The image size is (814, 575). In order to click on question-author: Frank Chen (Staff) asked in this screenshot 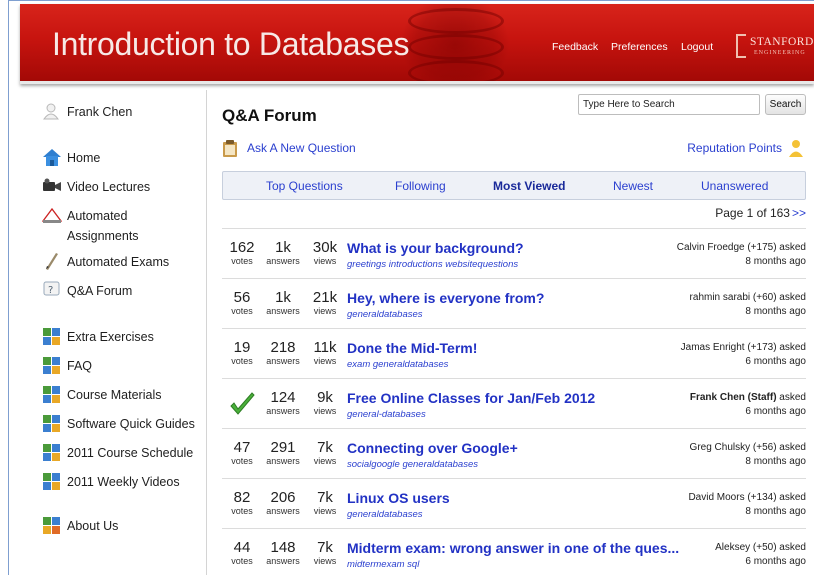, I will do `click(748, 397)`.